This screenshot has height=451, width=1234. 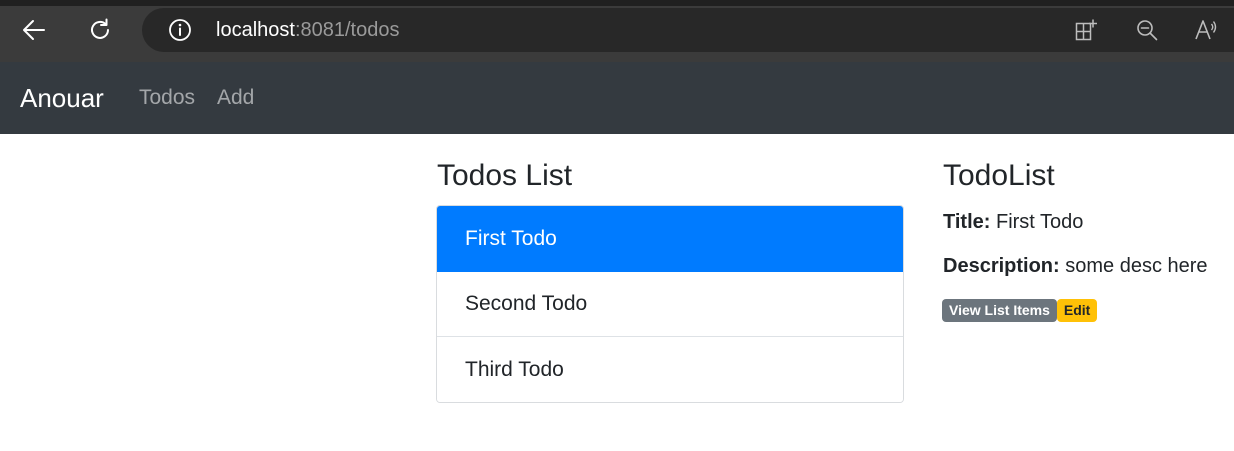 I want to click on back-arrow-icon, so click(x=34, y=30).